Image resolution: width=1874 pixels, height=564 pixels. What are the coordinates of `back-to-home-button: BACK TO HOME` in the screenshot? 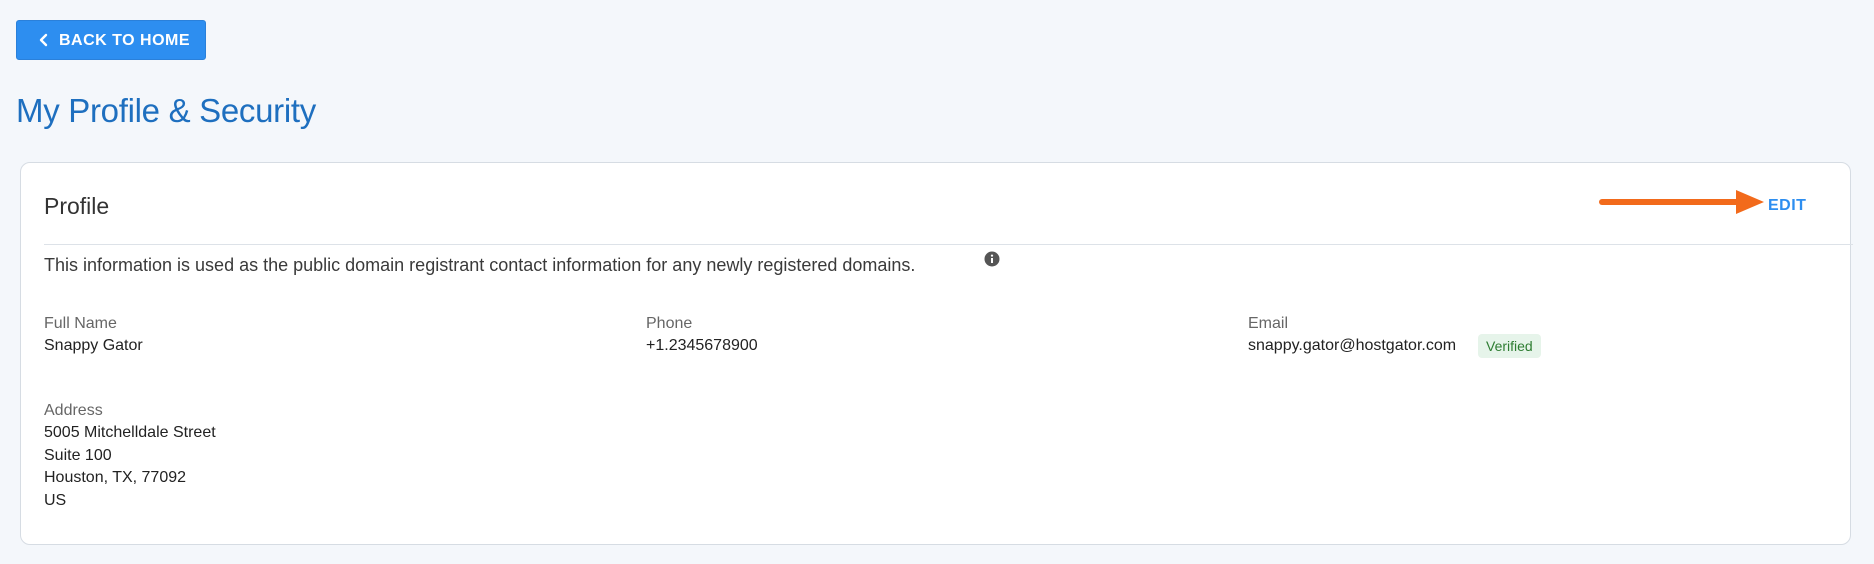 It's located at (111, 40).